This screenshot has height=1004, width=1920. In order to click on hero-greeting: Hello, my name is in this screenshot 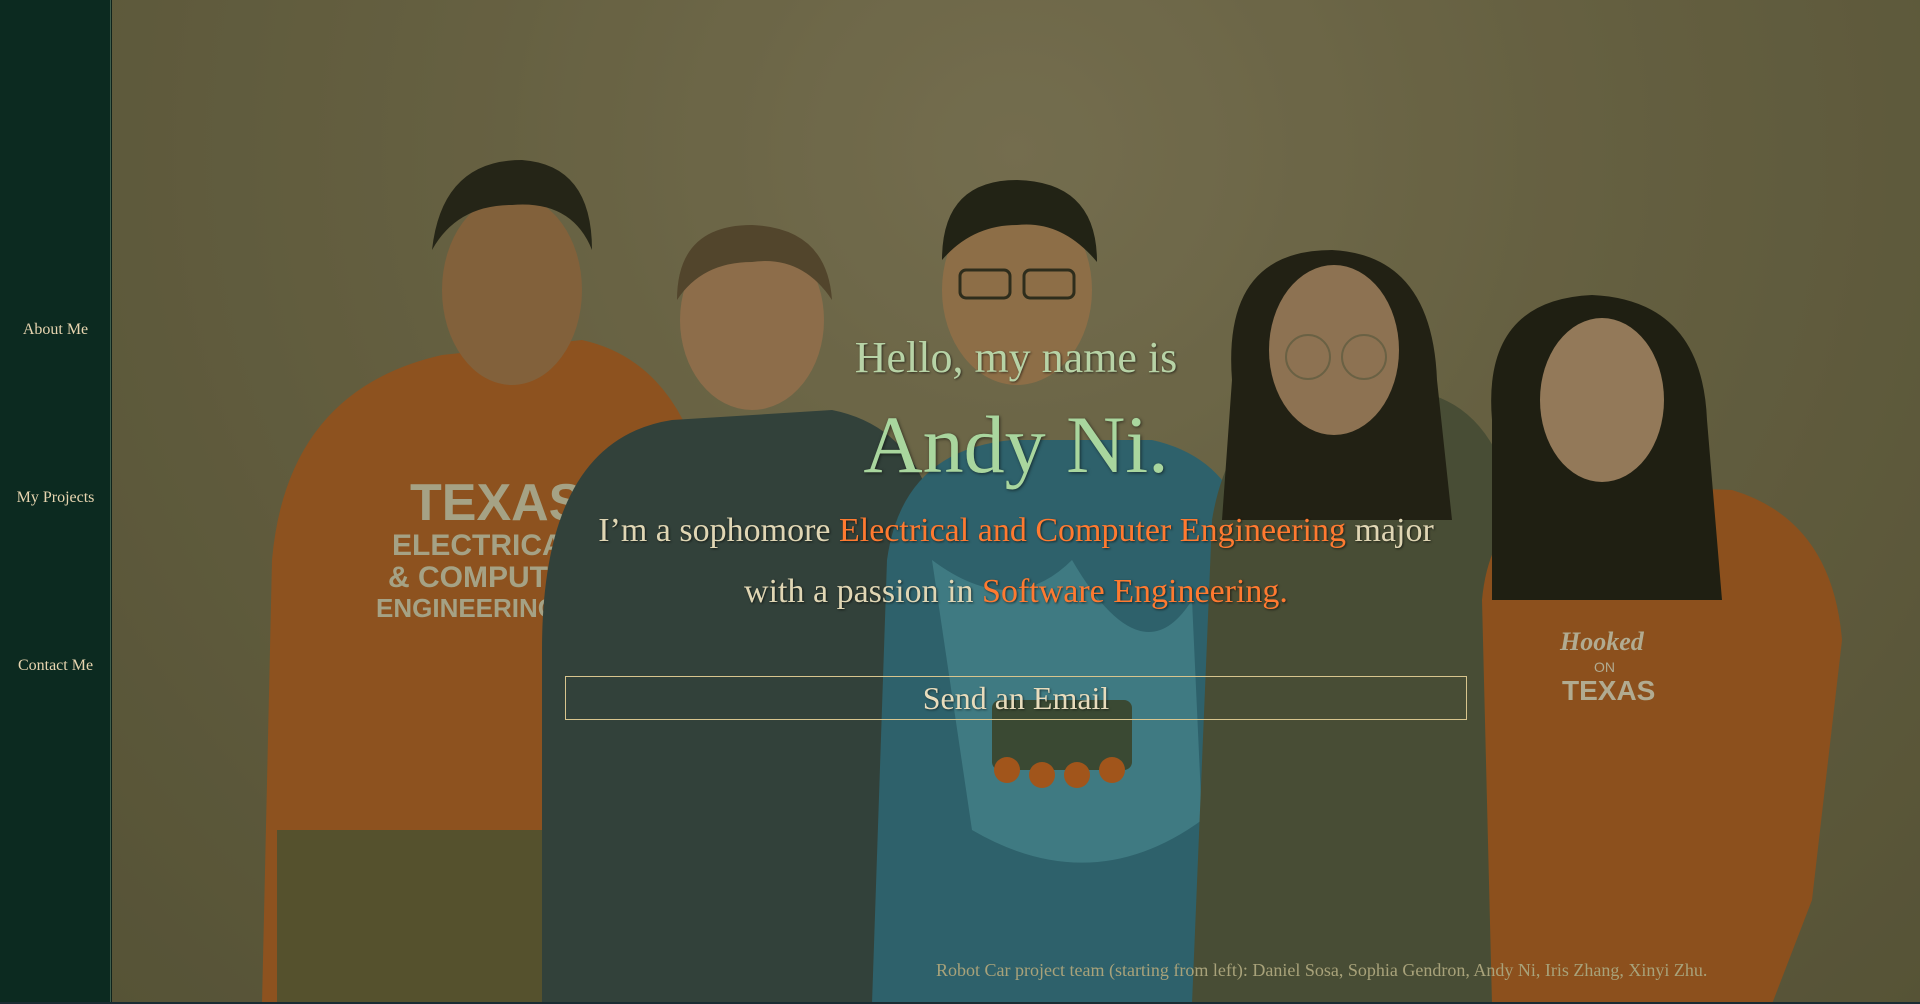, I will do `click(1016, 357)`.